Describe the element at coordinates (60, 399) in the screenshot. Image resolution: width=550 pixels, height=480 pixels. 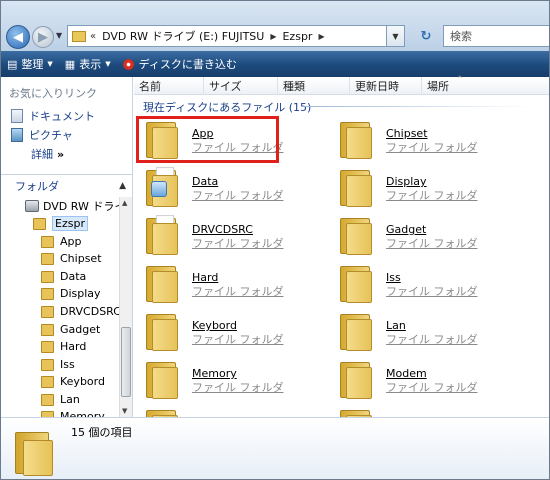
I see `tree-item-lan: Lan` at that location.